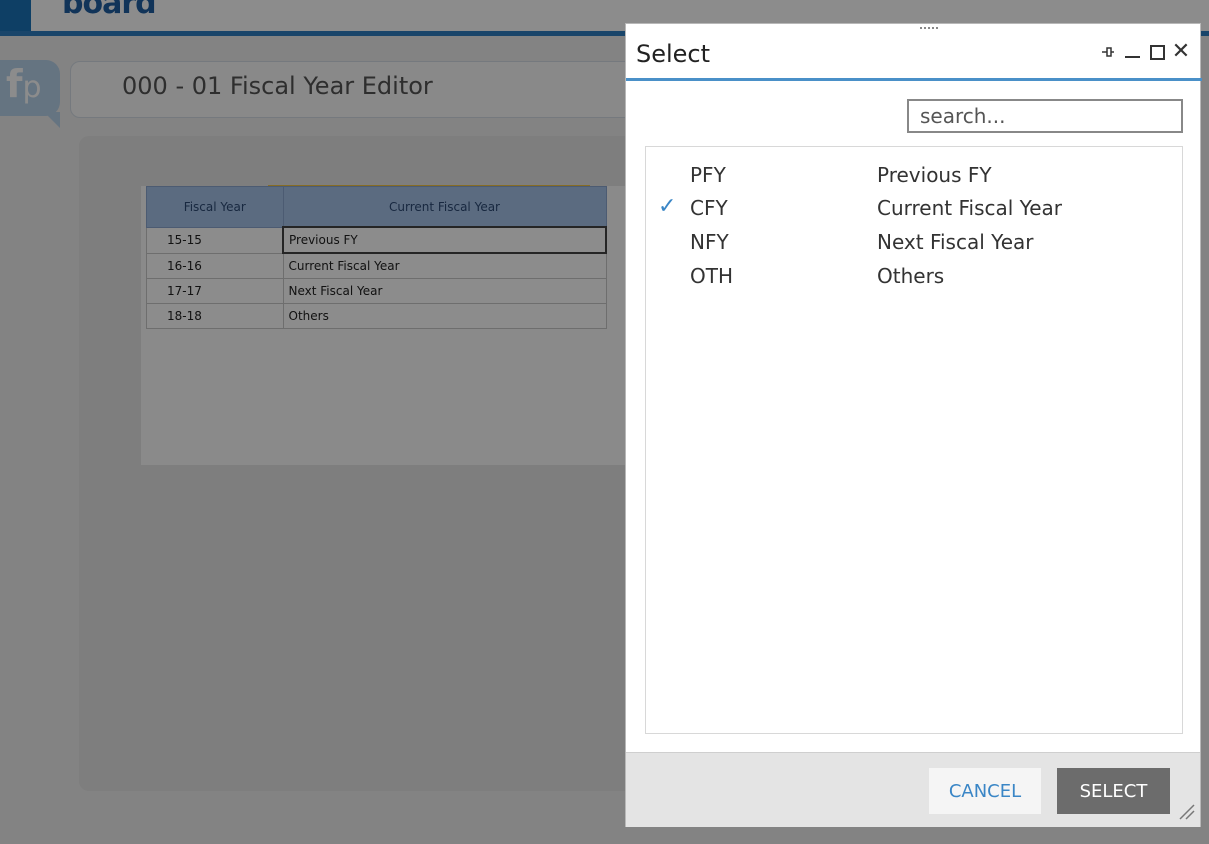  I want to click on list-item-oth: OTH Others, so click(914, 276).